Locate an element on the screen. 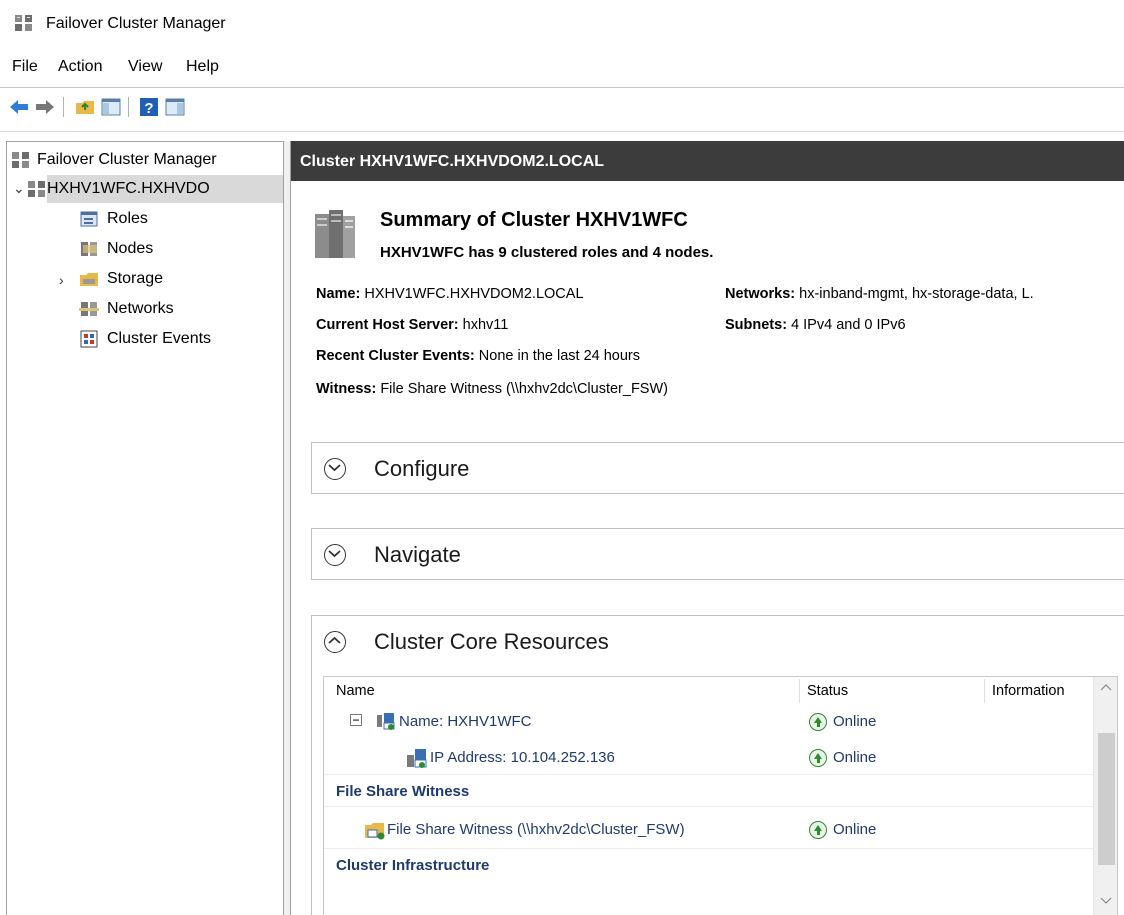  info-events-value: None in the last 24 hours is located at coordinates (559, 356).